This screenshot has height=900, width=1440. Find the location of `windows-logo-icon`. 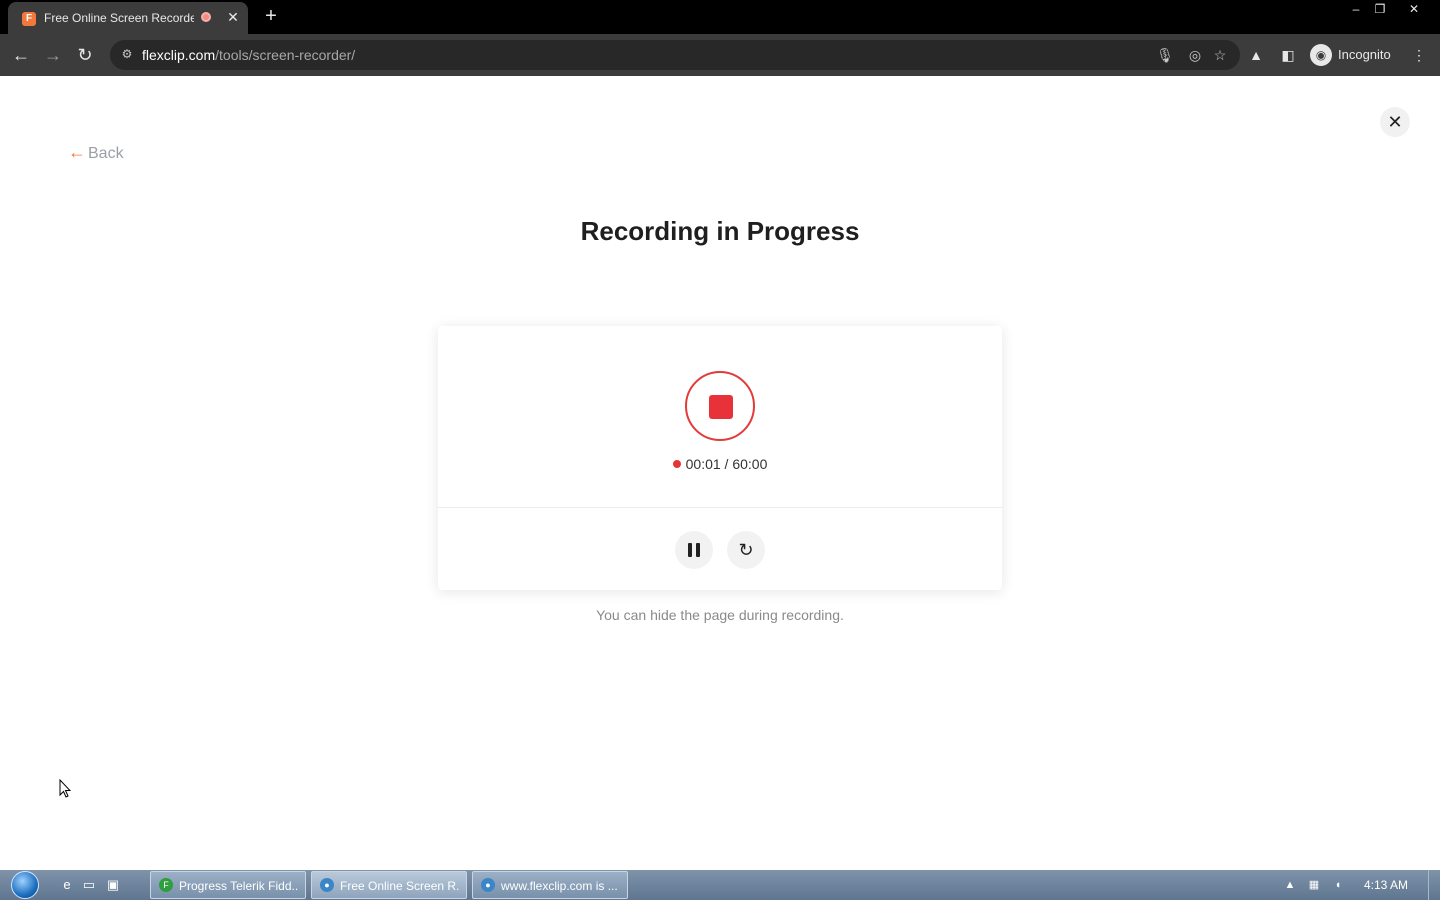

windows-logo-icon is located at coordinates (25, 885).